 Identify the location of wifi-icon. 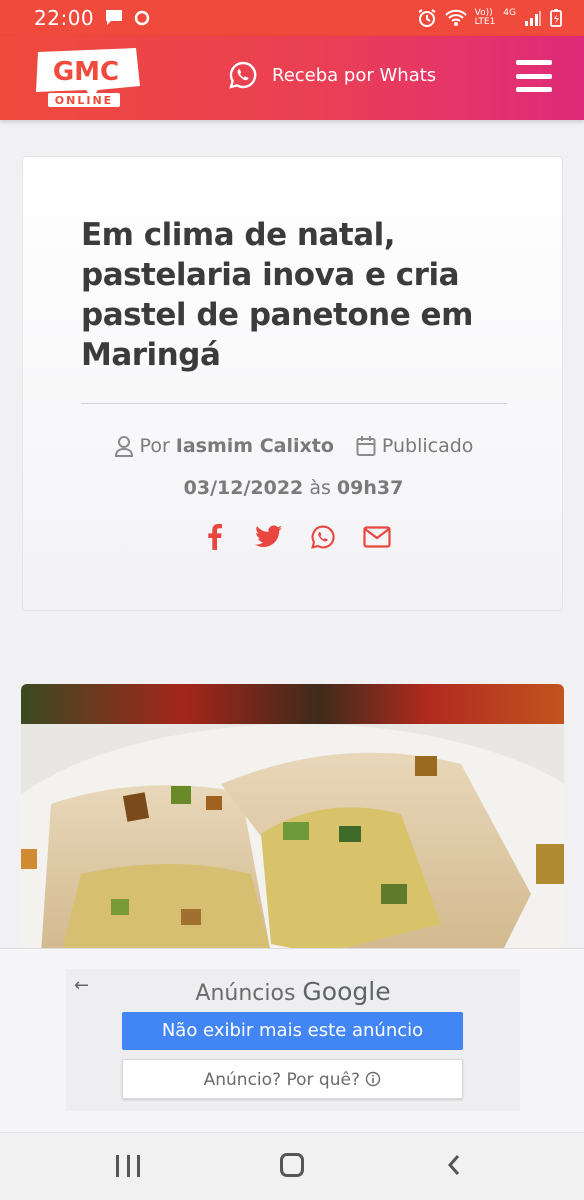
(455, 17).